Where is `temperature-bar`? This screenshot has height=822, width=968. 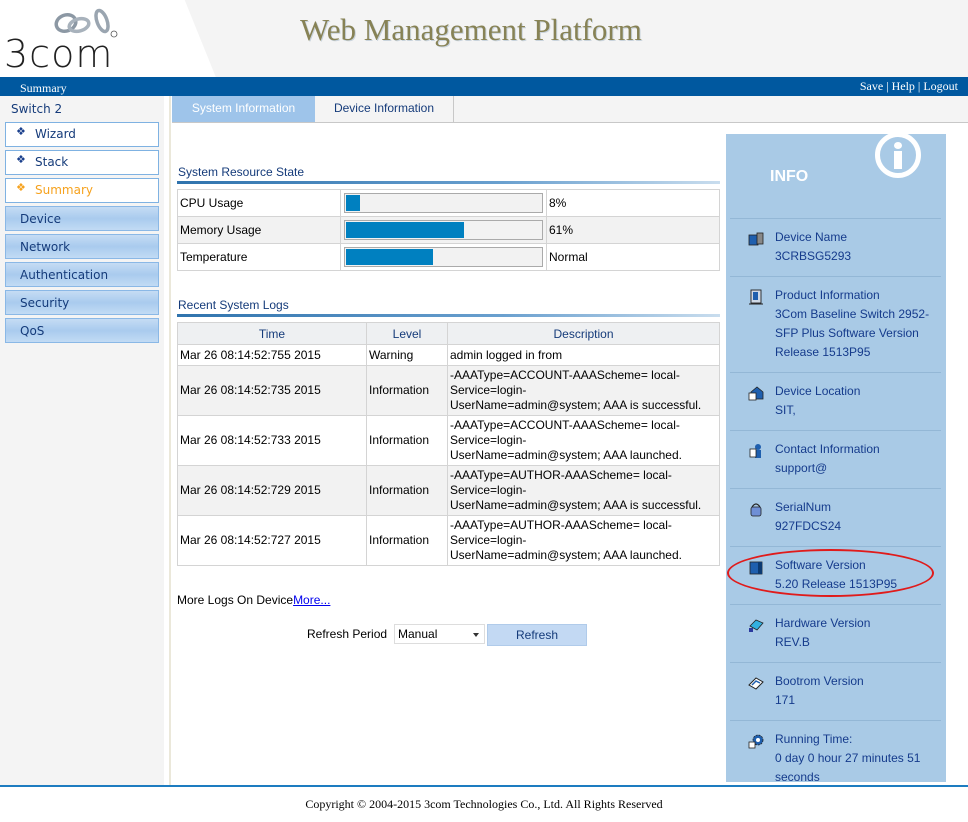
temperature-bar is located at coordinates (443, 257).